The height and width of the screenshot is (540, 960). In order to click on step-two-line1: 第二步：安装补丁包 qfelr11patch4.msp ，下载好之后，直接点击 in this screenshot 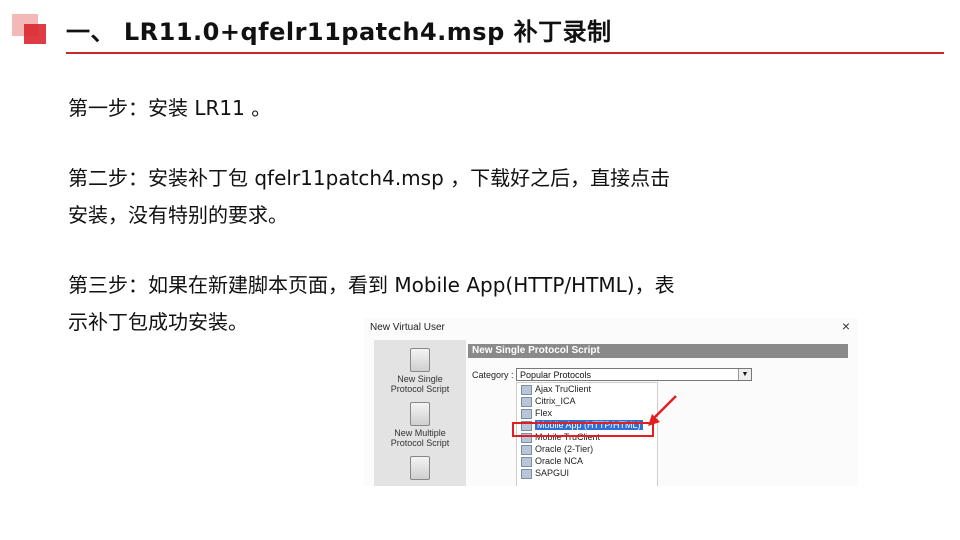, I will do `click(369, 178)`.